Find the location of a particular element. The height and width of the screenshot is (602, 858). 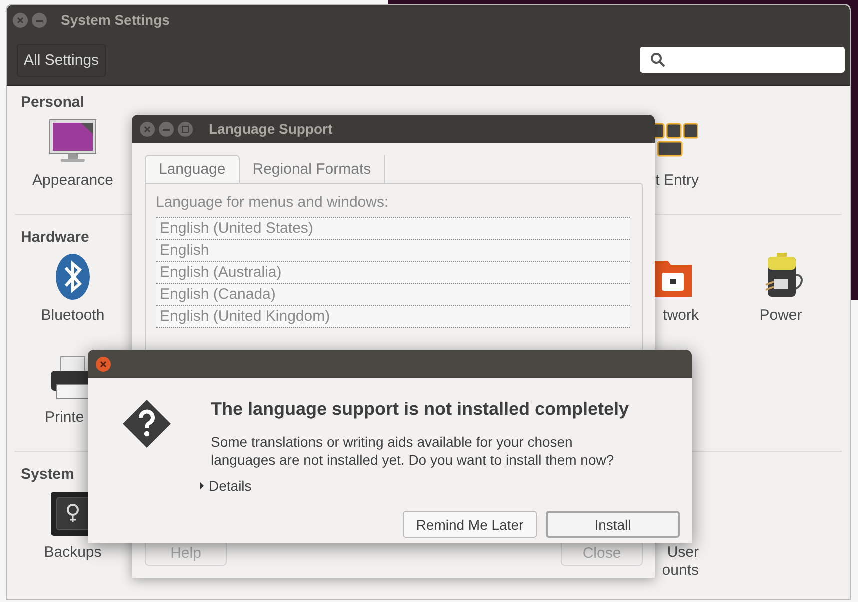

expander-arrow-icon is located at coordinates (202, 486).